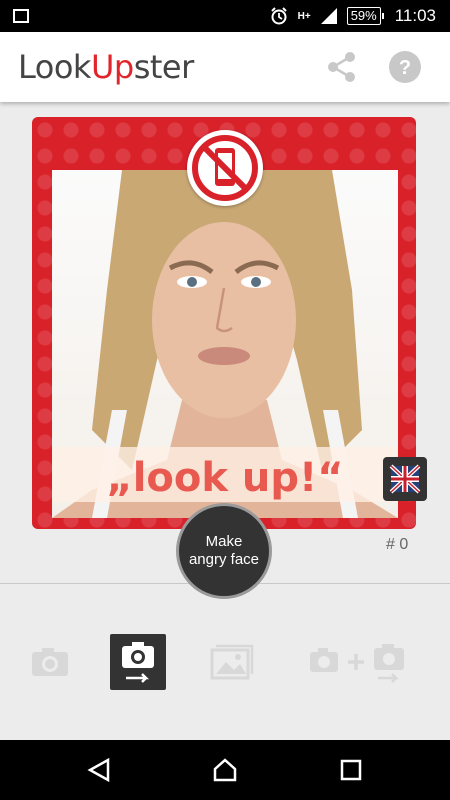 This screenshot has height=800, width=450. Describe the element at coordinates (365, 16) in the screenshot. I see `battery-level: 59%` at that location.